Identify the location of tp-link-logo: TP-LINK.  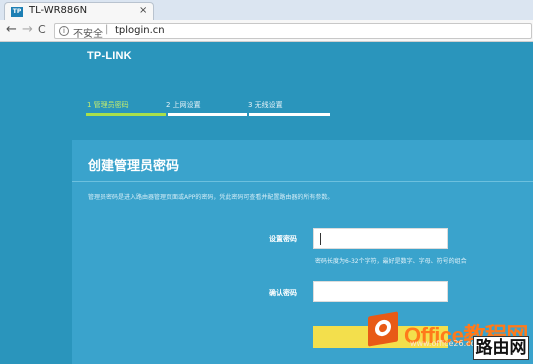
(109, 56).